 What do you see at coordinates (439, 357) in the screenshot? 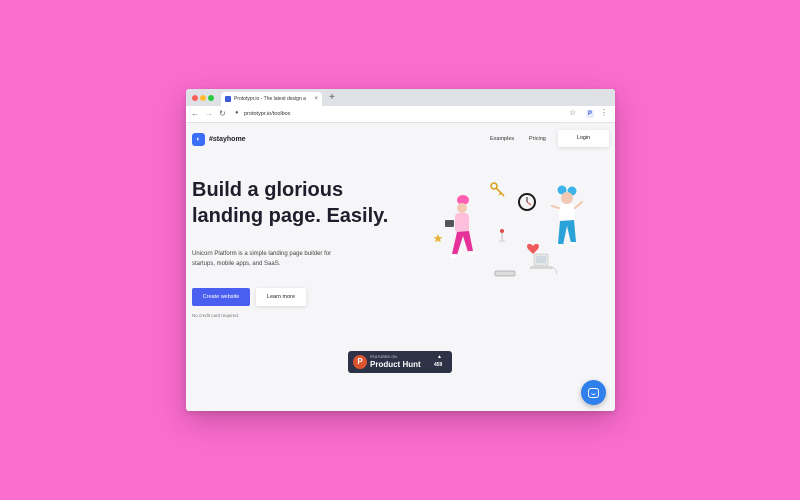
I see `upvote-arrow-icon: ▲` at bounding box center [439, 357].